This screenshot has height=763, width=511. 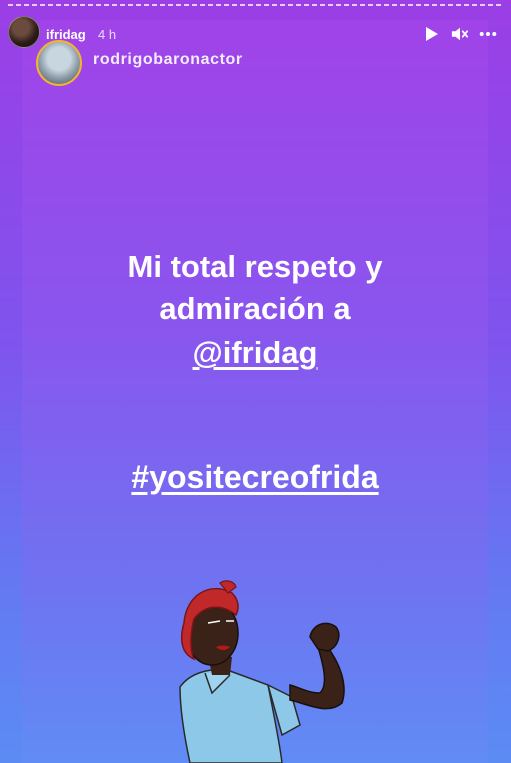 I want to click on story-mention: @ifridag, so click(x=255, y=353).